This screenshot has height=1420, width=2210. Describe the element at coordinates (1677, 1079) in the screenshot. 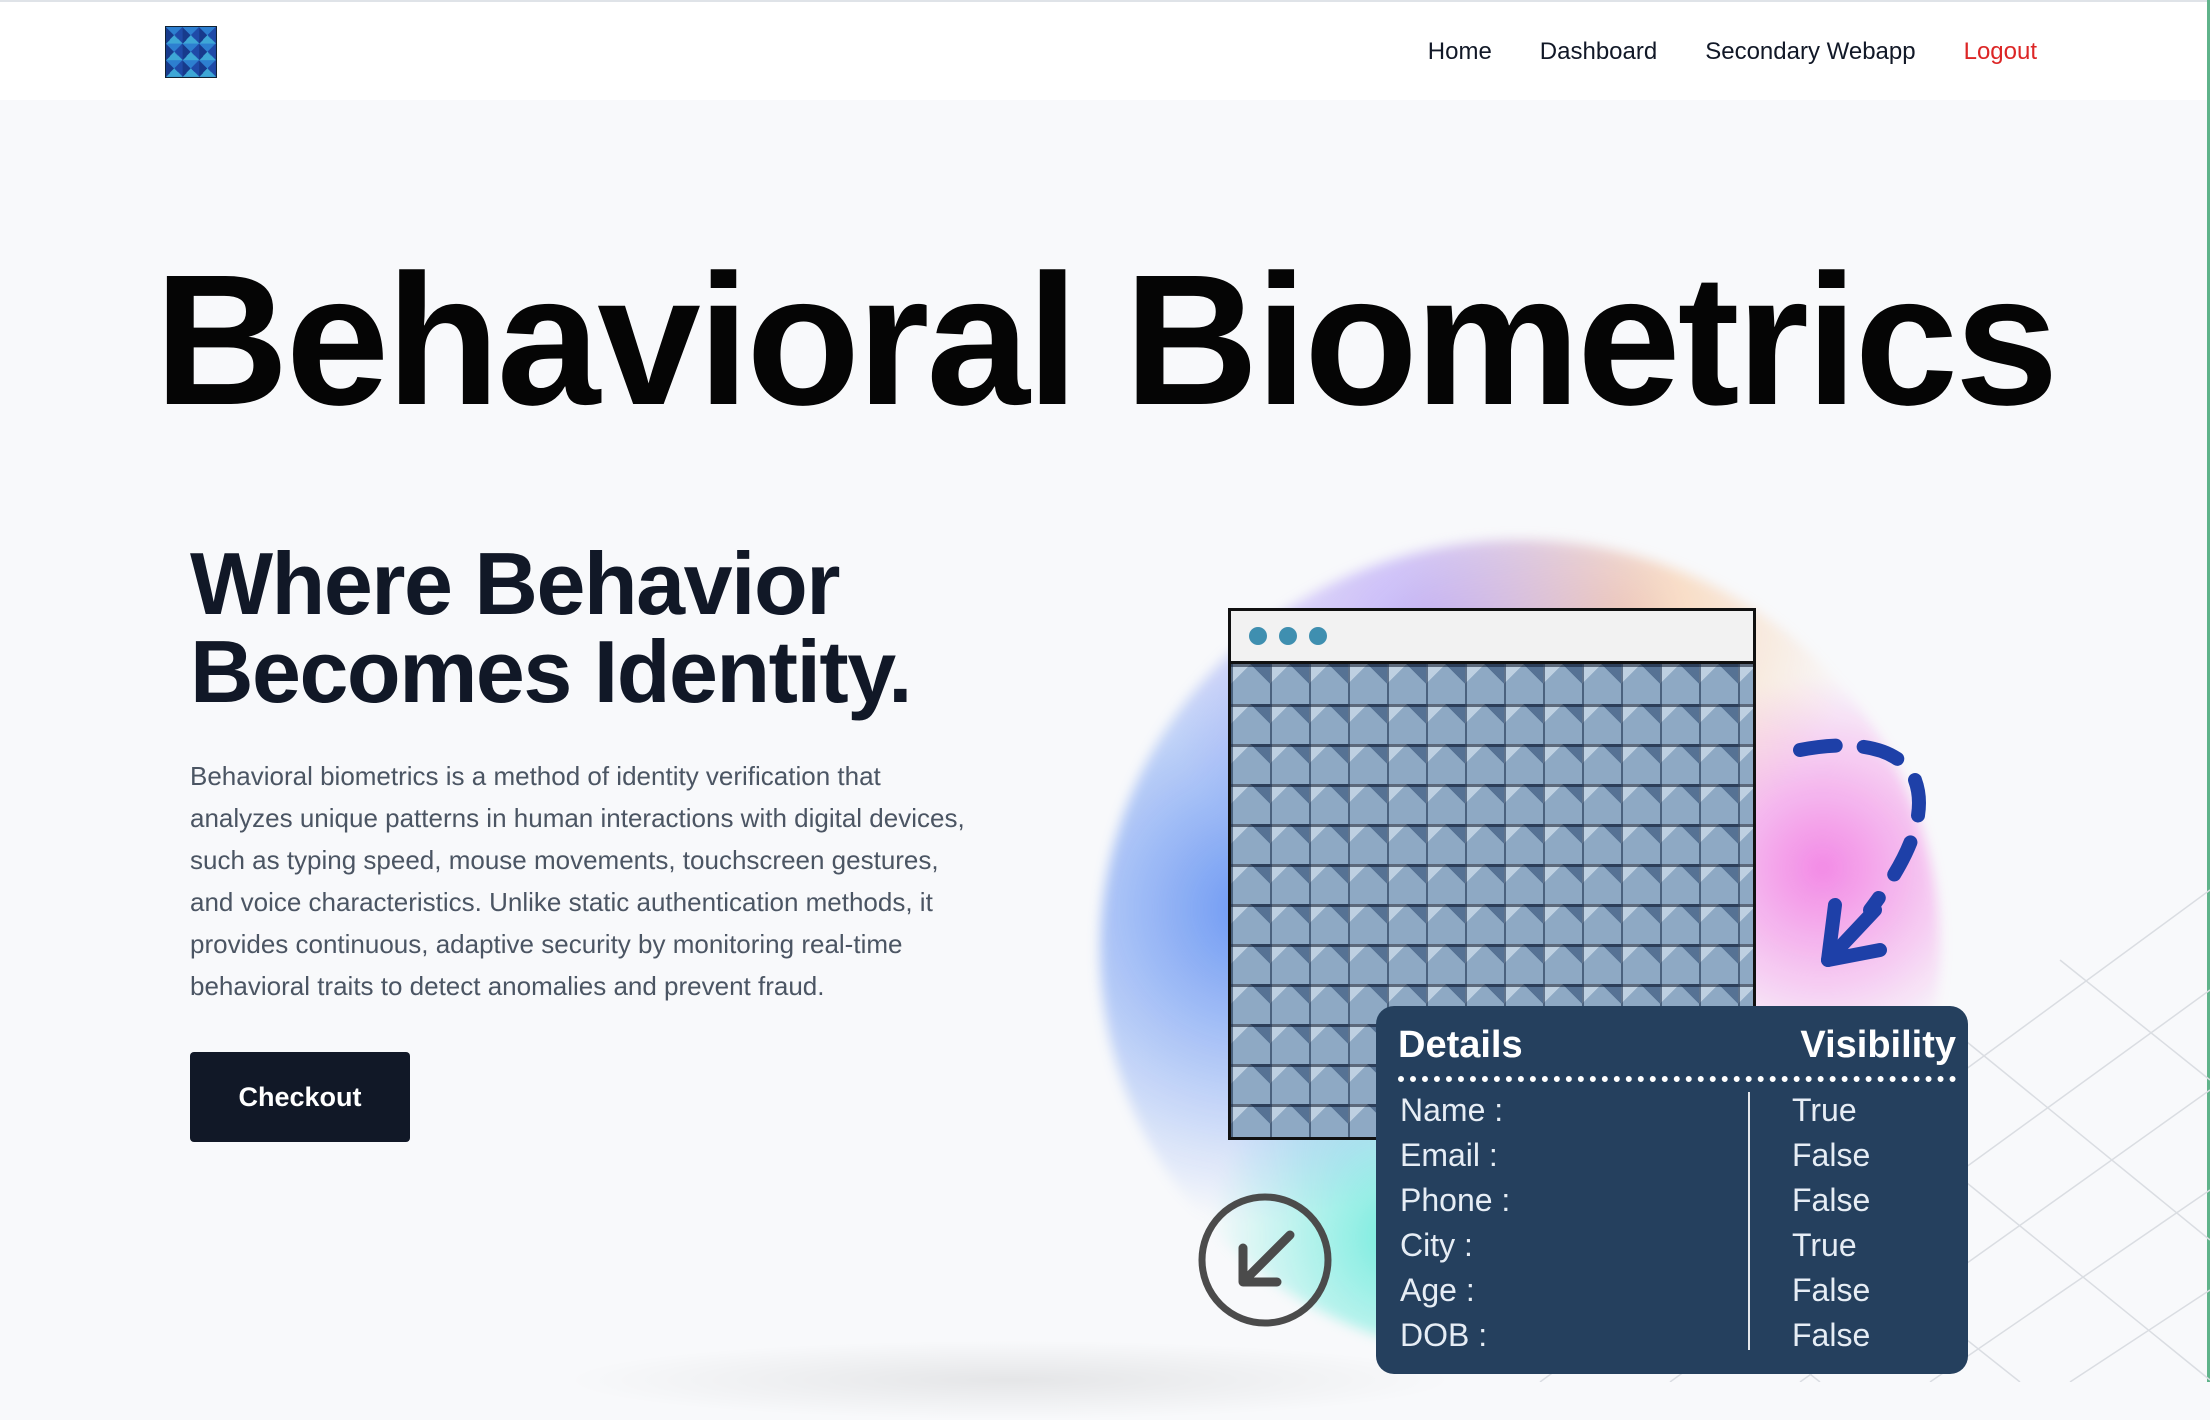

I see `card-dotted-divider` at that location.